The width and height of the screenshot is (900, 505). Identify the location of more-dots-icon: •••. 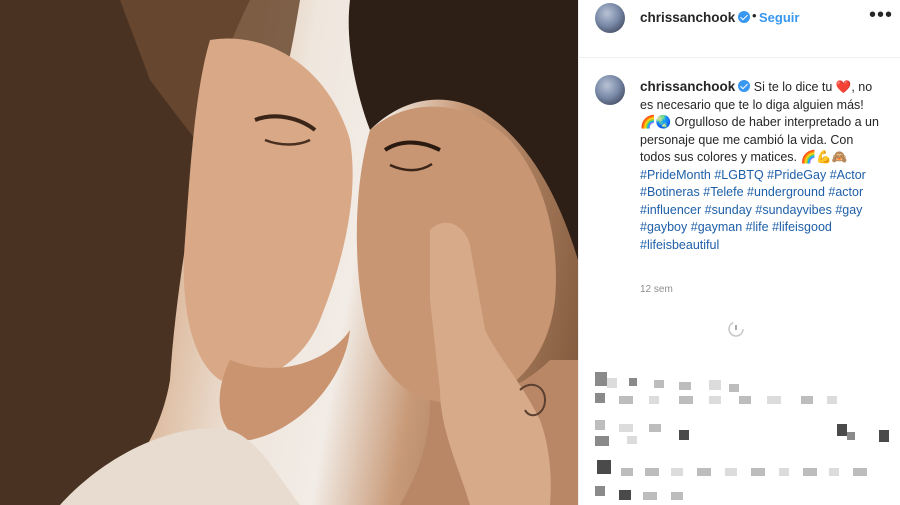
(881, 15).